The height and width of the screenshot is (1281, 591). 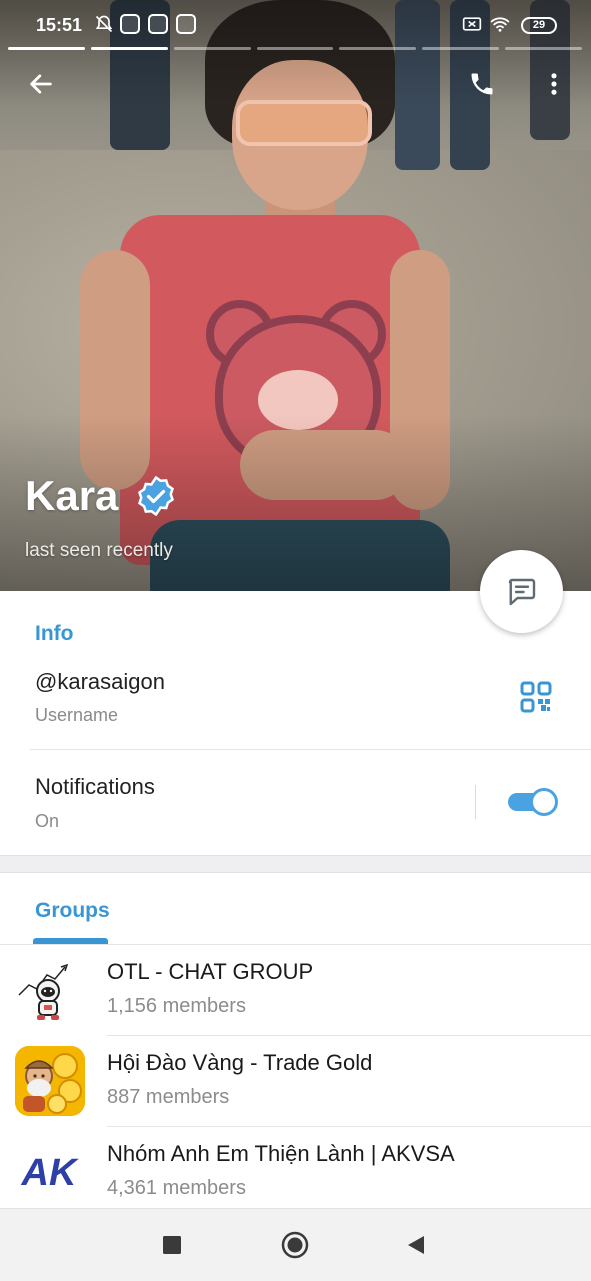 I want to click on nav-circle-icon, so click(x=295, y=1245).